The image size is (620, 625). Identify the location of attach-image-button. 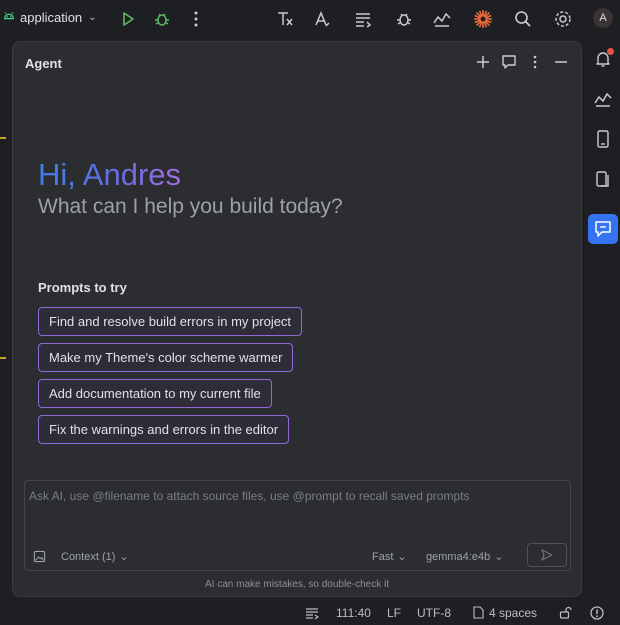
(39, 556).